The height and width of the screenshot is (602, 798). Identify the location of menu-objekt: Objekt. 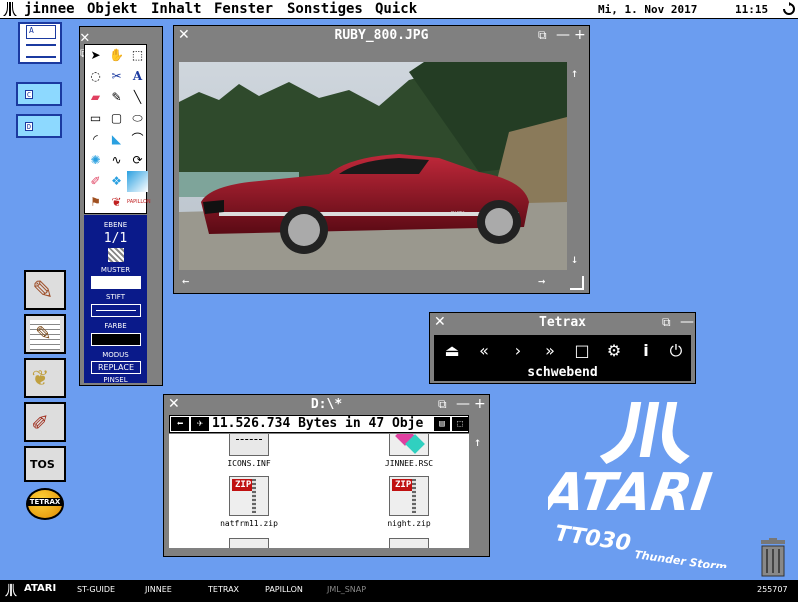
(112, 9).